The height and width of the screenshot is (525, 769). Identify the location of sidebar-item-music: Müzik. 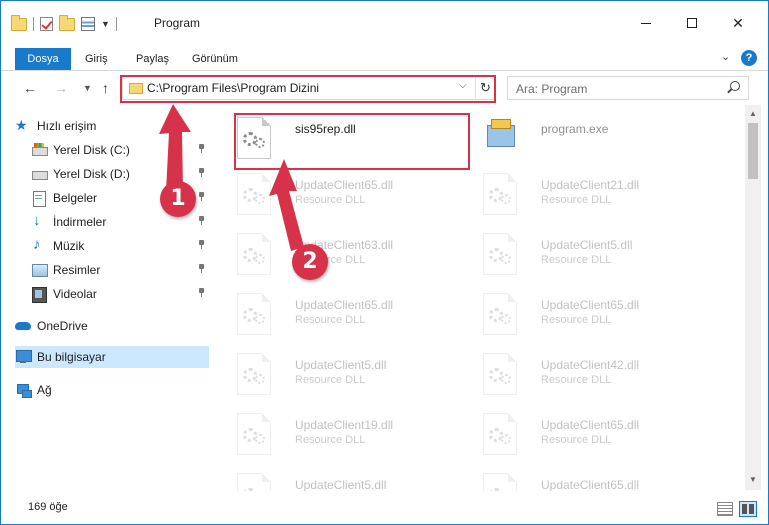
(120, 246).